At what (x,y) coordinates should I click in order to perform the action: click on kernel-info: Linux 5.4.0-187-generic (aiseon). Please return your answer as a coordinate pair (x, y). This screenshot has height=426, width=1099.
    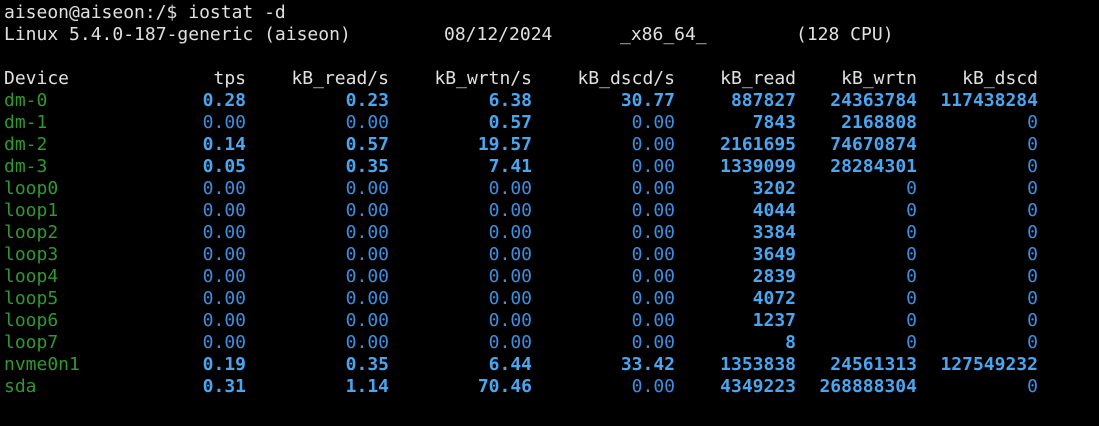
    Looking at the image, I should click on (177, 34).